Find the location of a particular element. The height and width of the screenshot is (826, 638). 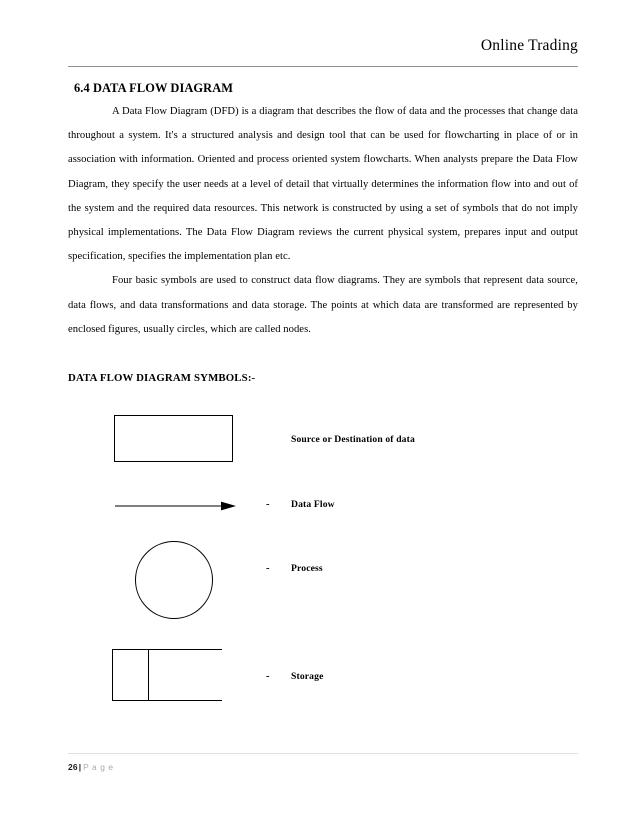

process-symbol is located at coordinates (174, 580).